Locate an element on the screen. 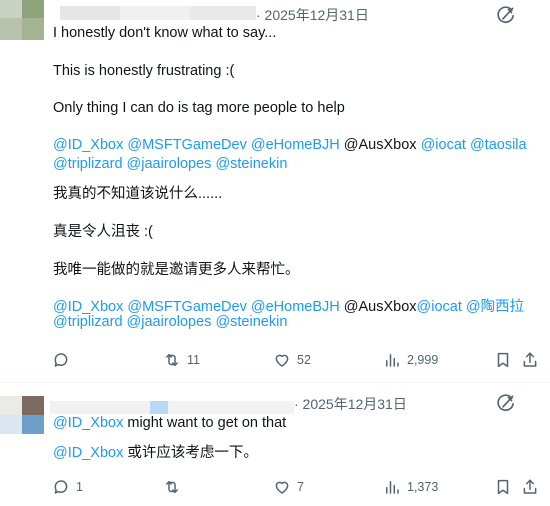  retweet-button is located at coordinates (175, 487).